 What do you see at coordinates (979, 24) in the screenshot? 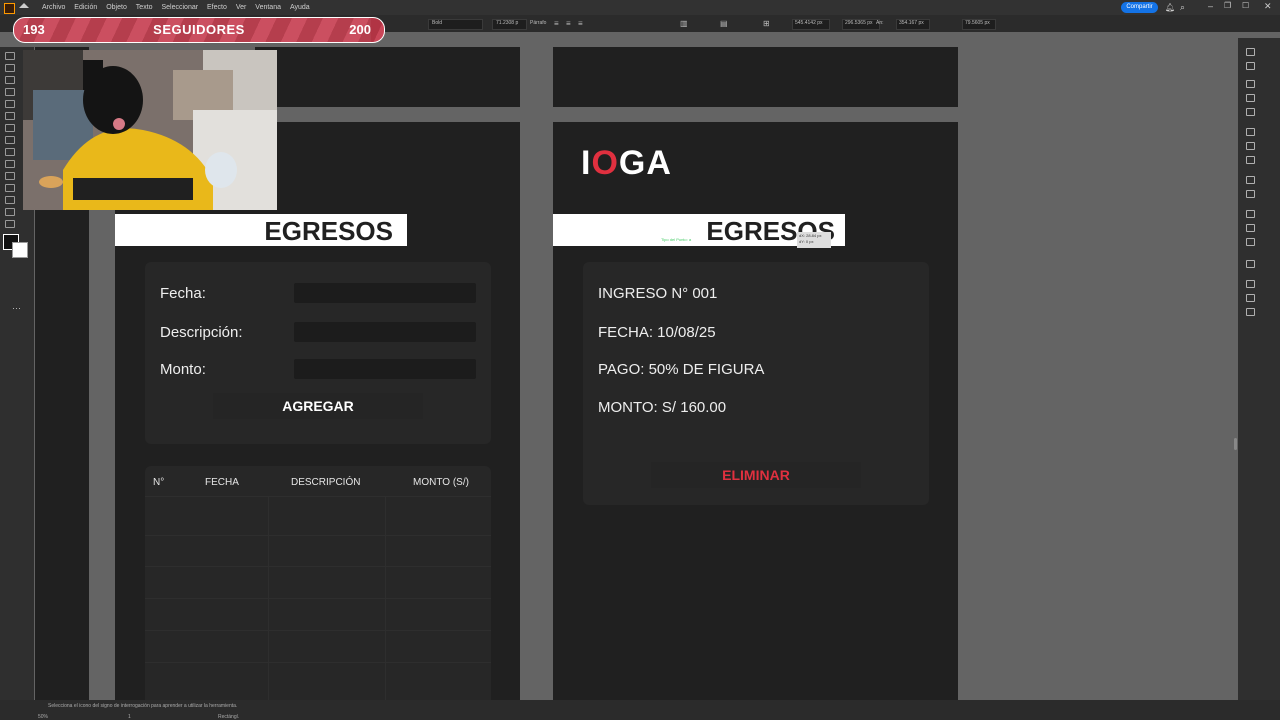
I see `height-field: 79.5605 px` at bounding box center [979, 24].